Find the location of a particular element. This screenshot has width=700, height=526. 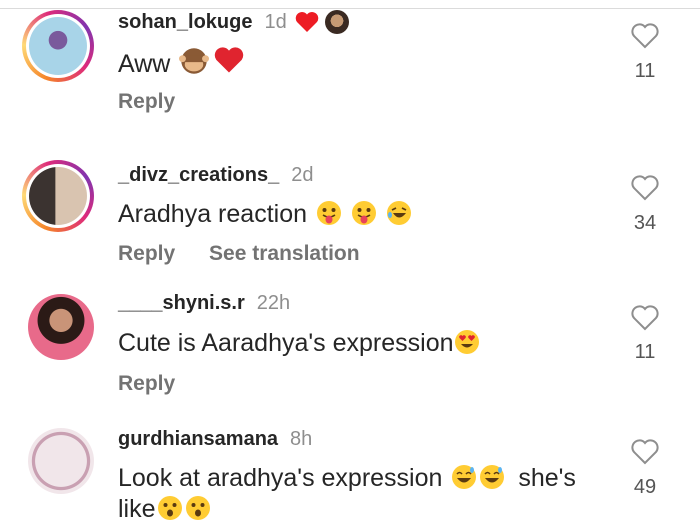

comment-text: Aradhya reaction is located at coordinates (213, 214).